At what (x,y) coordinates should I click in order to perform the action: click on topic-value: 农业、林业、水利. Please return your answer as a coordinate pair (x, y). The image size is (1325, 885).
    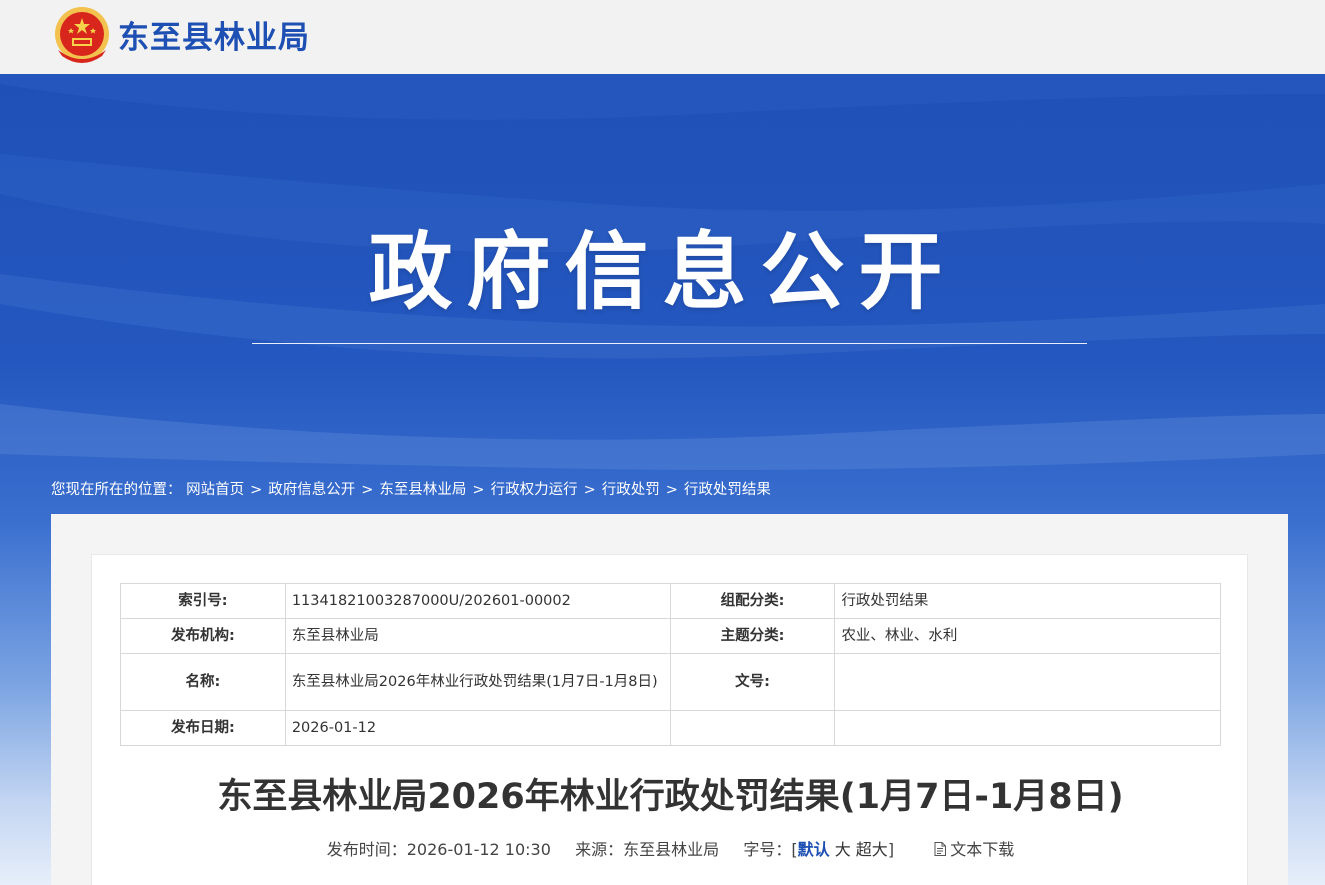
    Looking at the image, I should click on (1027, 636).